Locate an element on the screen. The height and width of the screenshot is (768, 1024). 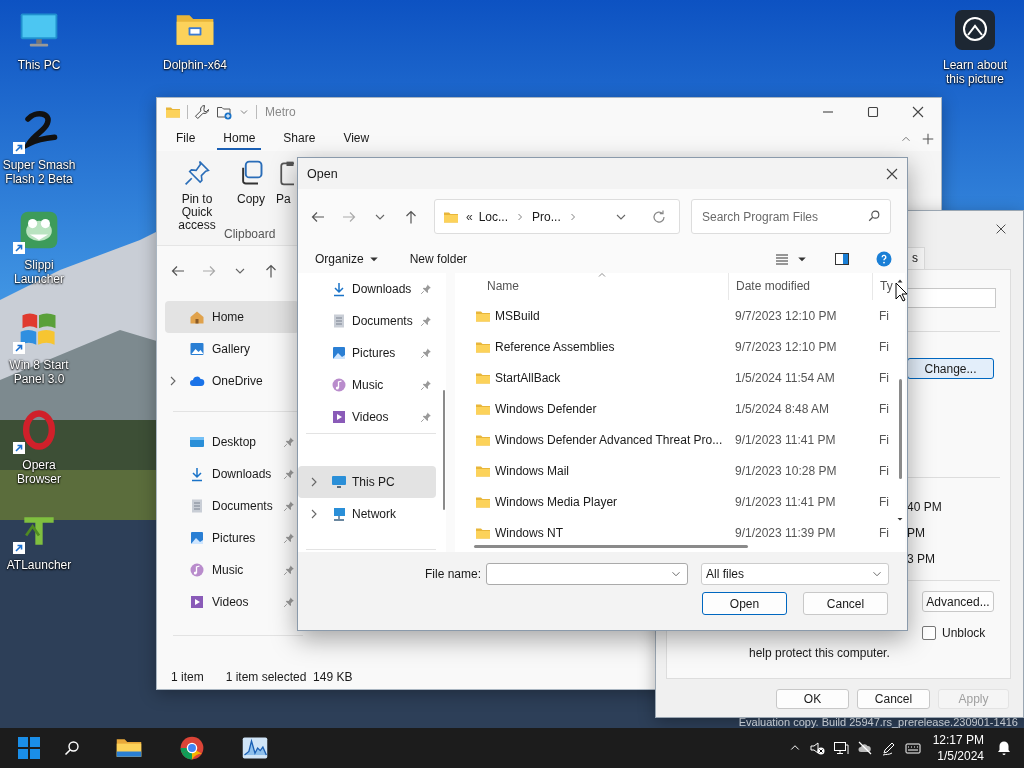
overflow-marker: « is located at coordinates (469, 216).